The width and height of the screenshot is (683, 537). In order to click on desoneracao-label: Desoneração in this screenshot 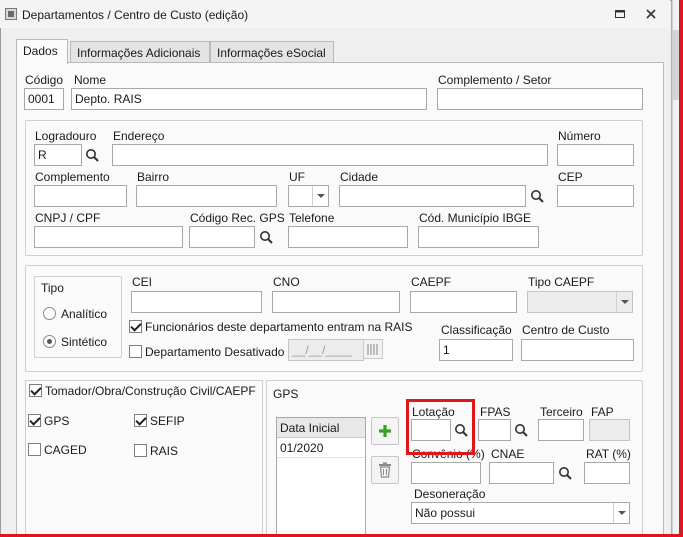, I will do `click(450, 494)`.